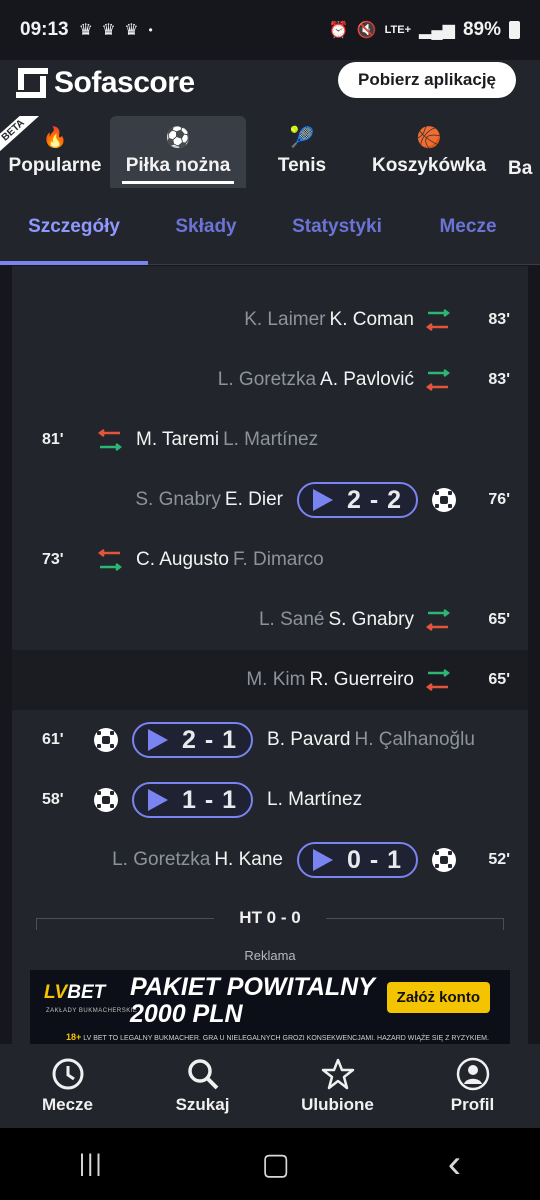  Describe the element at coordinates (270, 1086) in the screenshot. I see `bottom-navigation: Mecze Szukaj Ulubione Profil` at that location.